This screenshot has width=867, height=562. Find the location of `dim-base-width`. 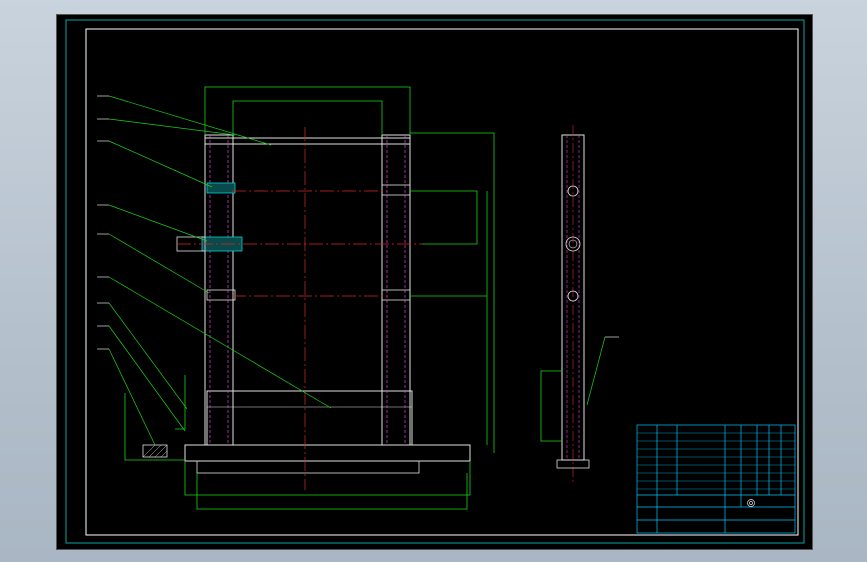

dim-base-width is located at coordinates (327, 478).